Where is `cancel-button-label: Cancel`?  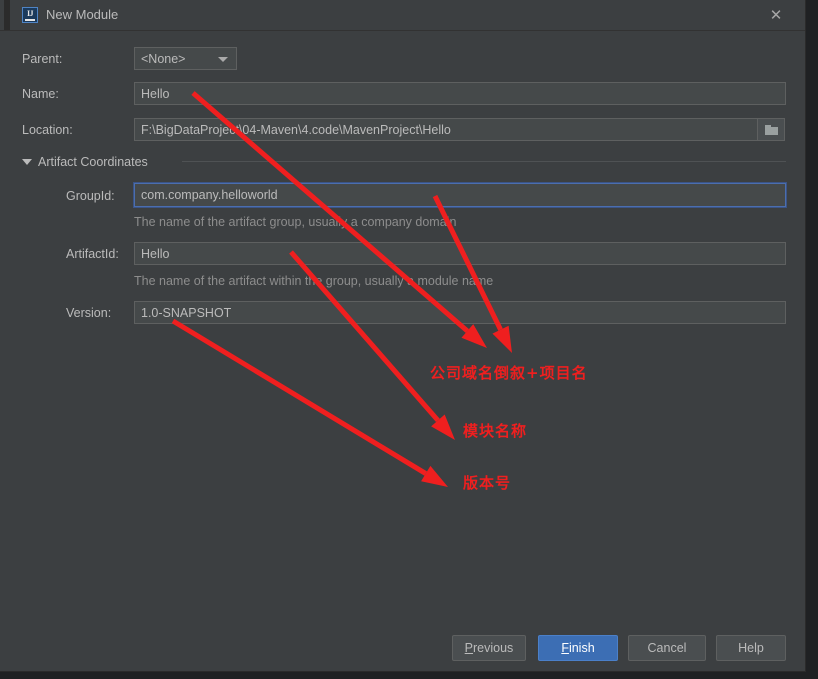 cancel-button-label: Cancel is located at coordinates (667, 648).